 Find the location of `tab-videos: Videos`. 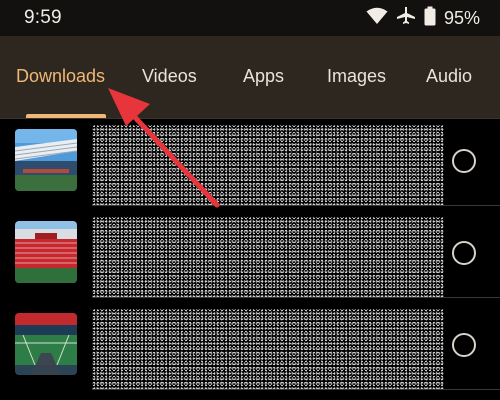

tab-videos: Videos is located at coordinates (169, 76).